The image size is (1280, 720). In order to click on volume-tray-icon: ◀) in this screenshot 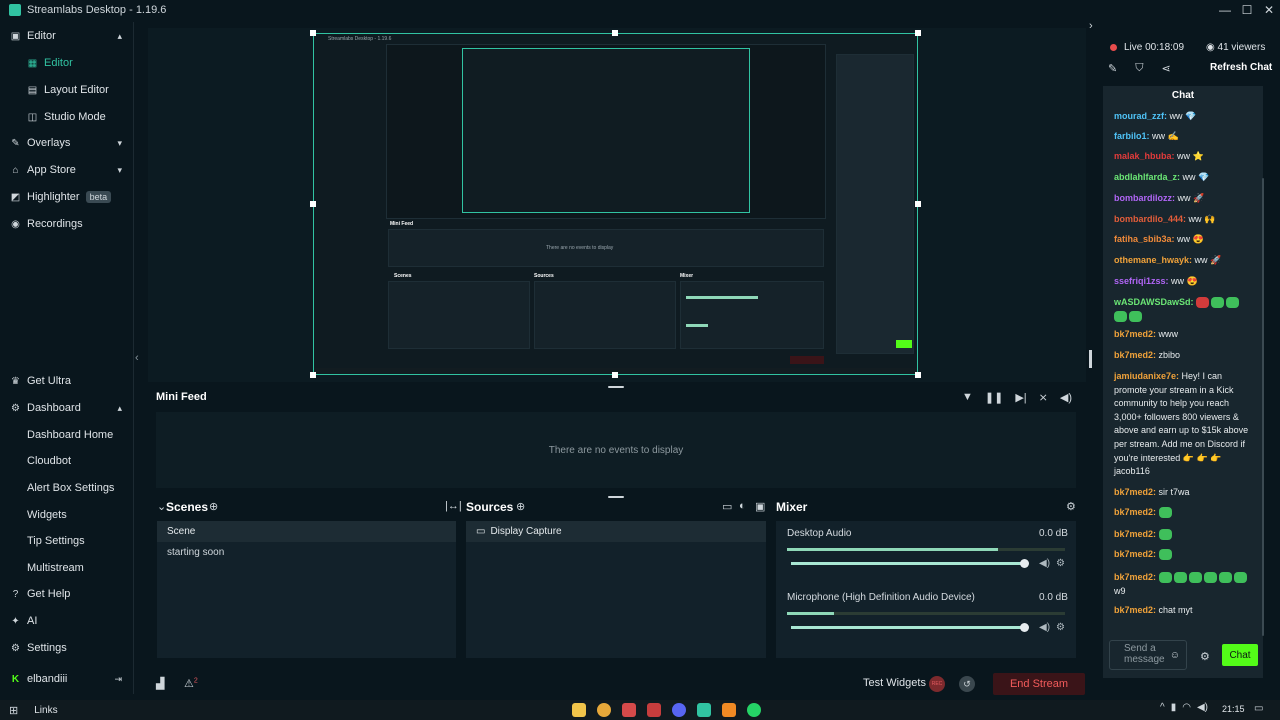, I will do `click(1202, 707)`.